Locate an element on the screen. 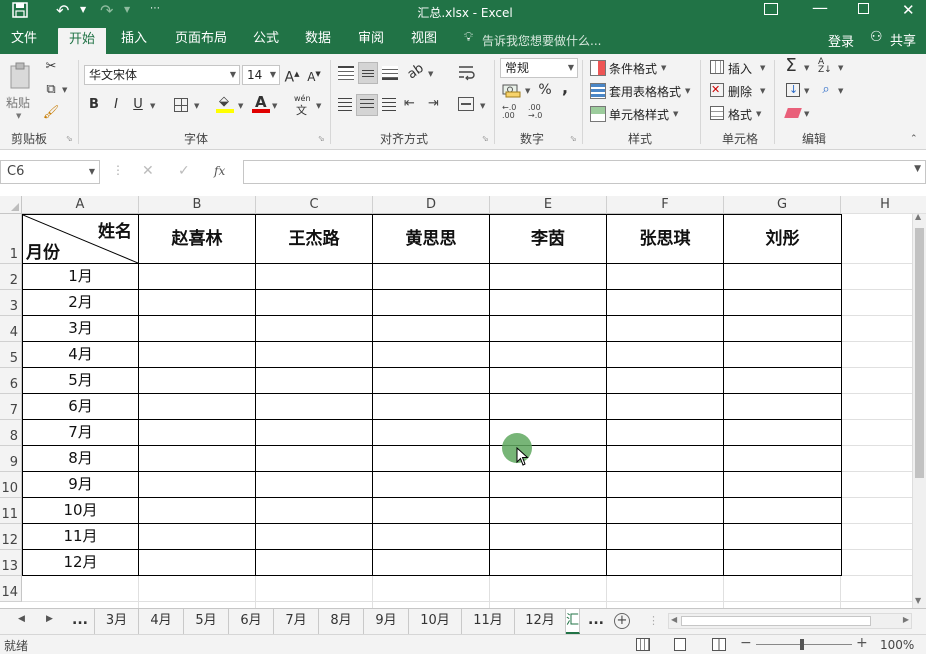 The width and height of the screenshot is (926, 654). phonetic-dropdown-icon: ▼ is located at coordinates (318, 106).